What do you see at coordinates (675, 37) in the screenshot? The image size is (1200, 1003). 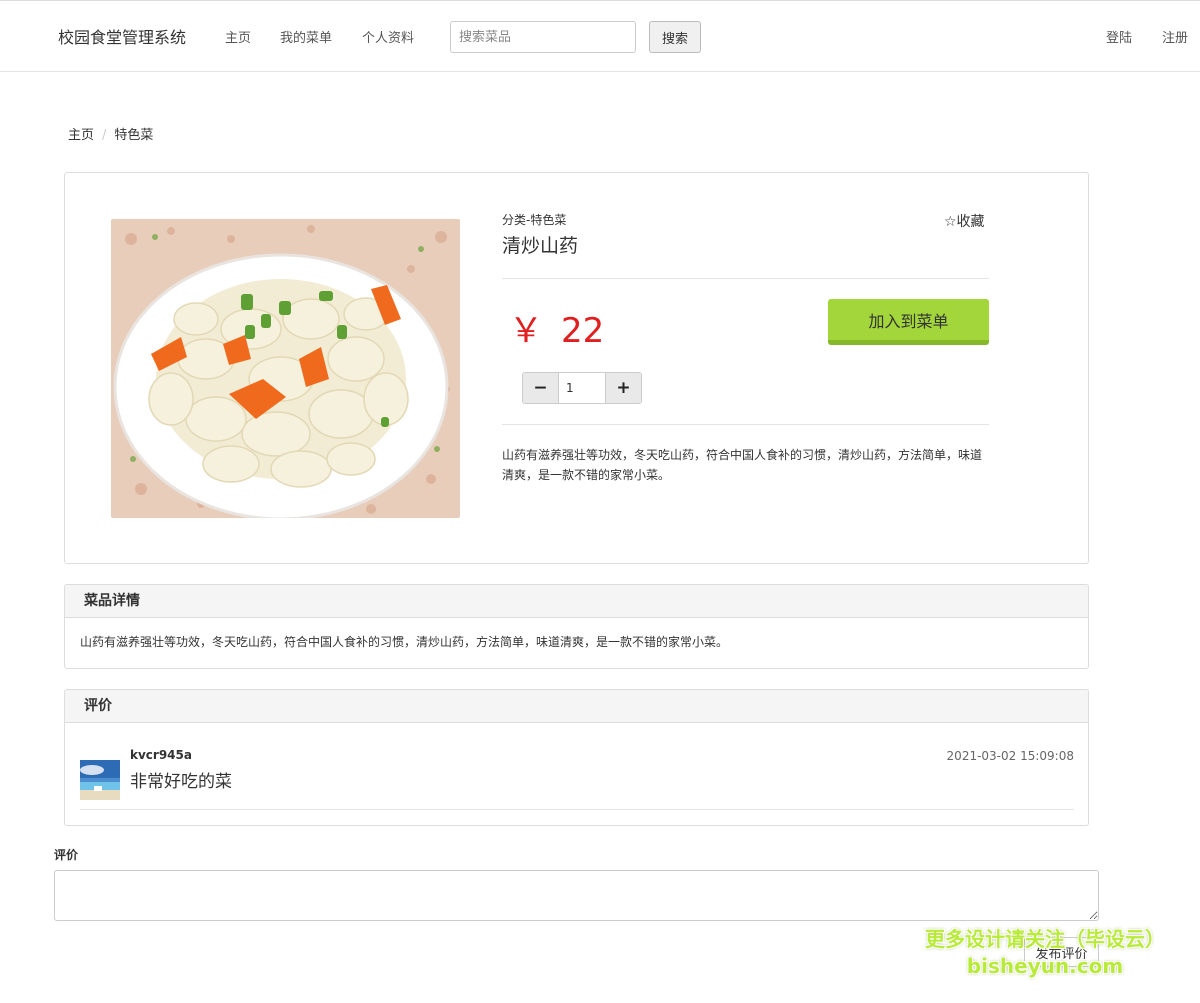 I see `search-button: 搜索` at bounding box center [675, 37].